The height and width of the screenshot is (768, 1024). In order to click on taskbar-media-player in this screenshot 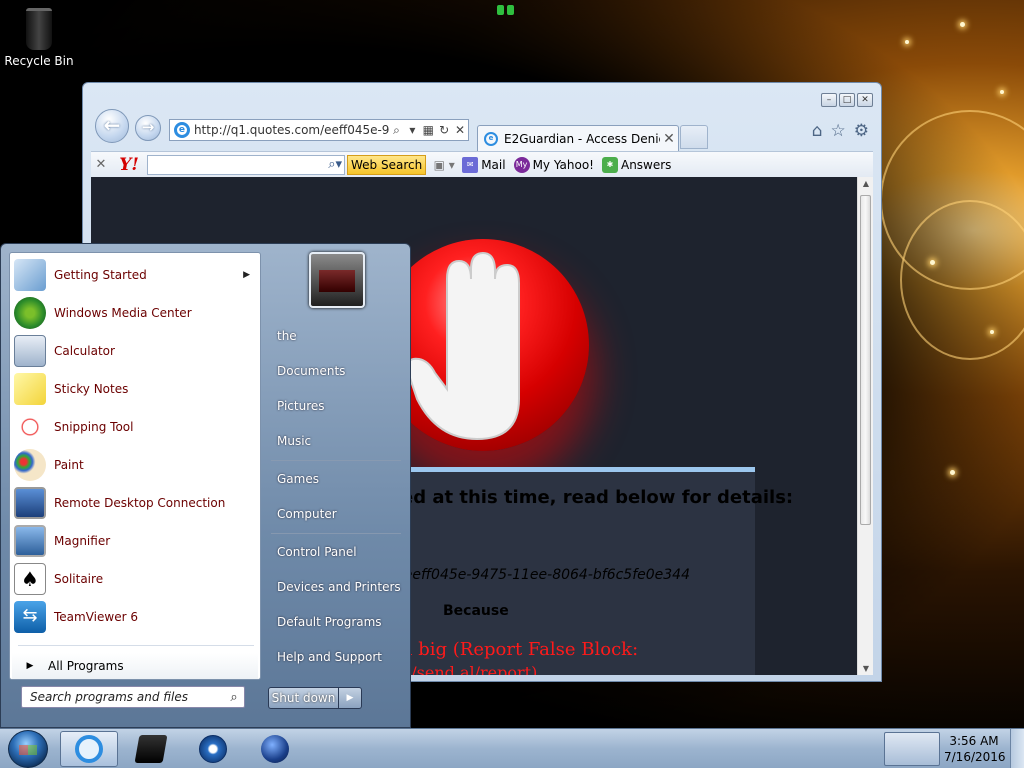, I will do `click(213, 749)`.